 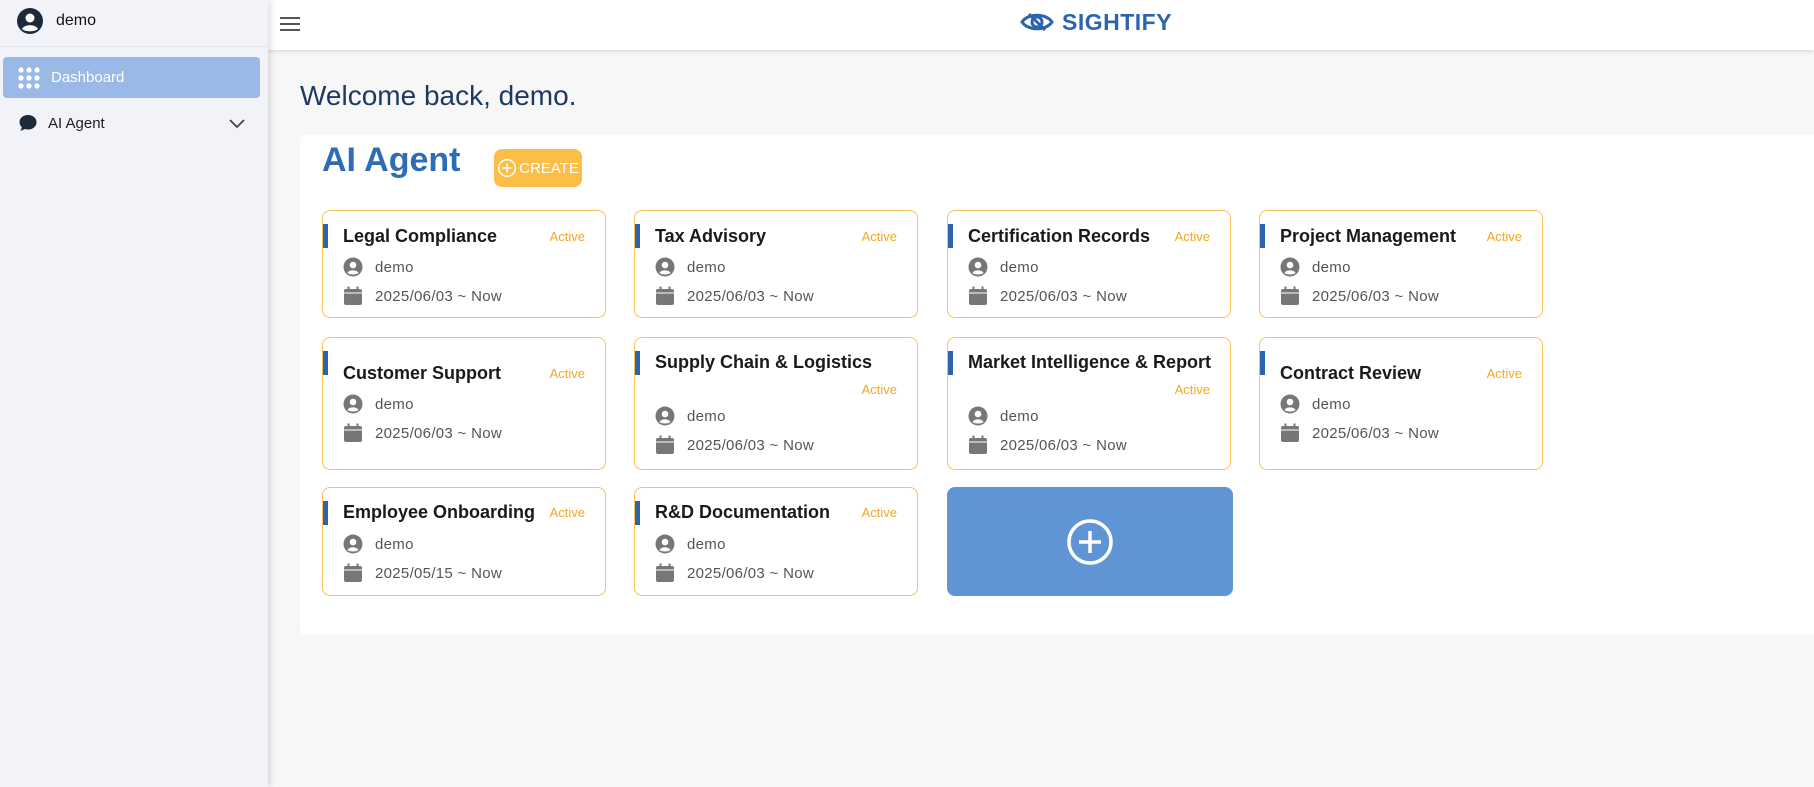 I want to click on card-title: Contract Review, so click(x=1351, y=373).